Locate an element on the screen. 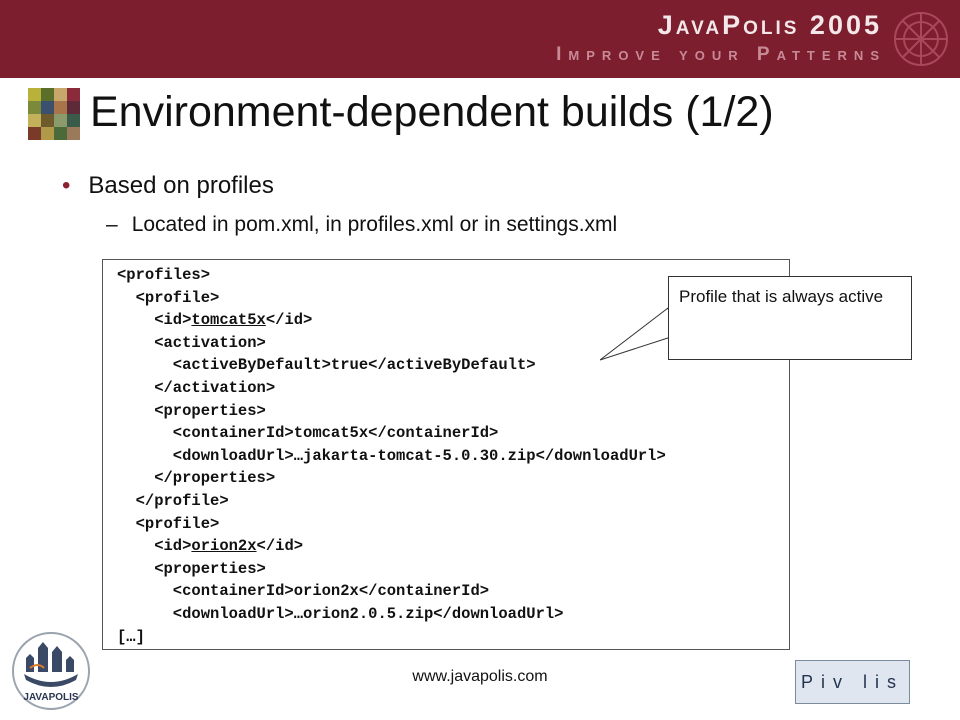 The width and height of the screenshot is (960, 720). code-line: […] is located at coordinates (131, 636).